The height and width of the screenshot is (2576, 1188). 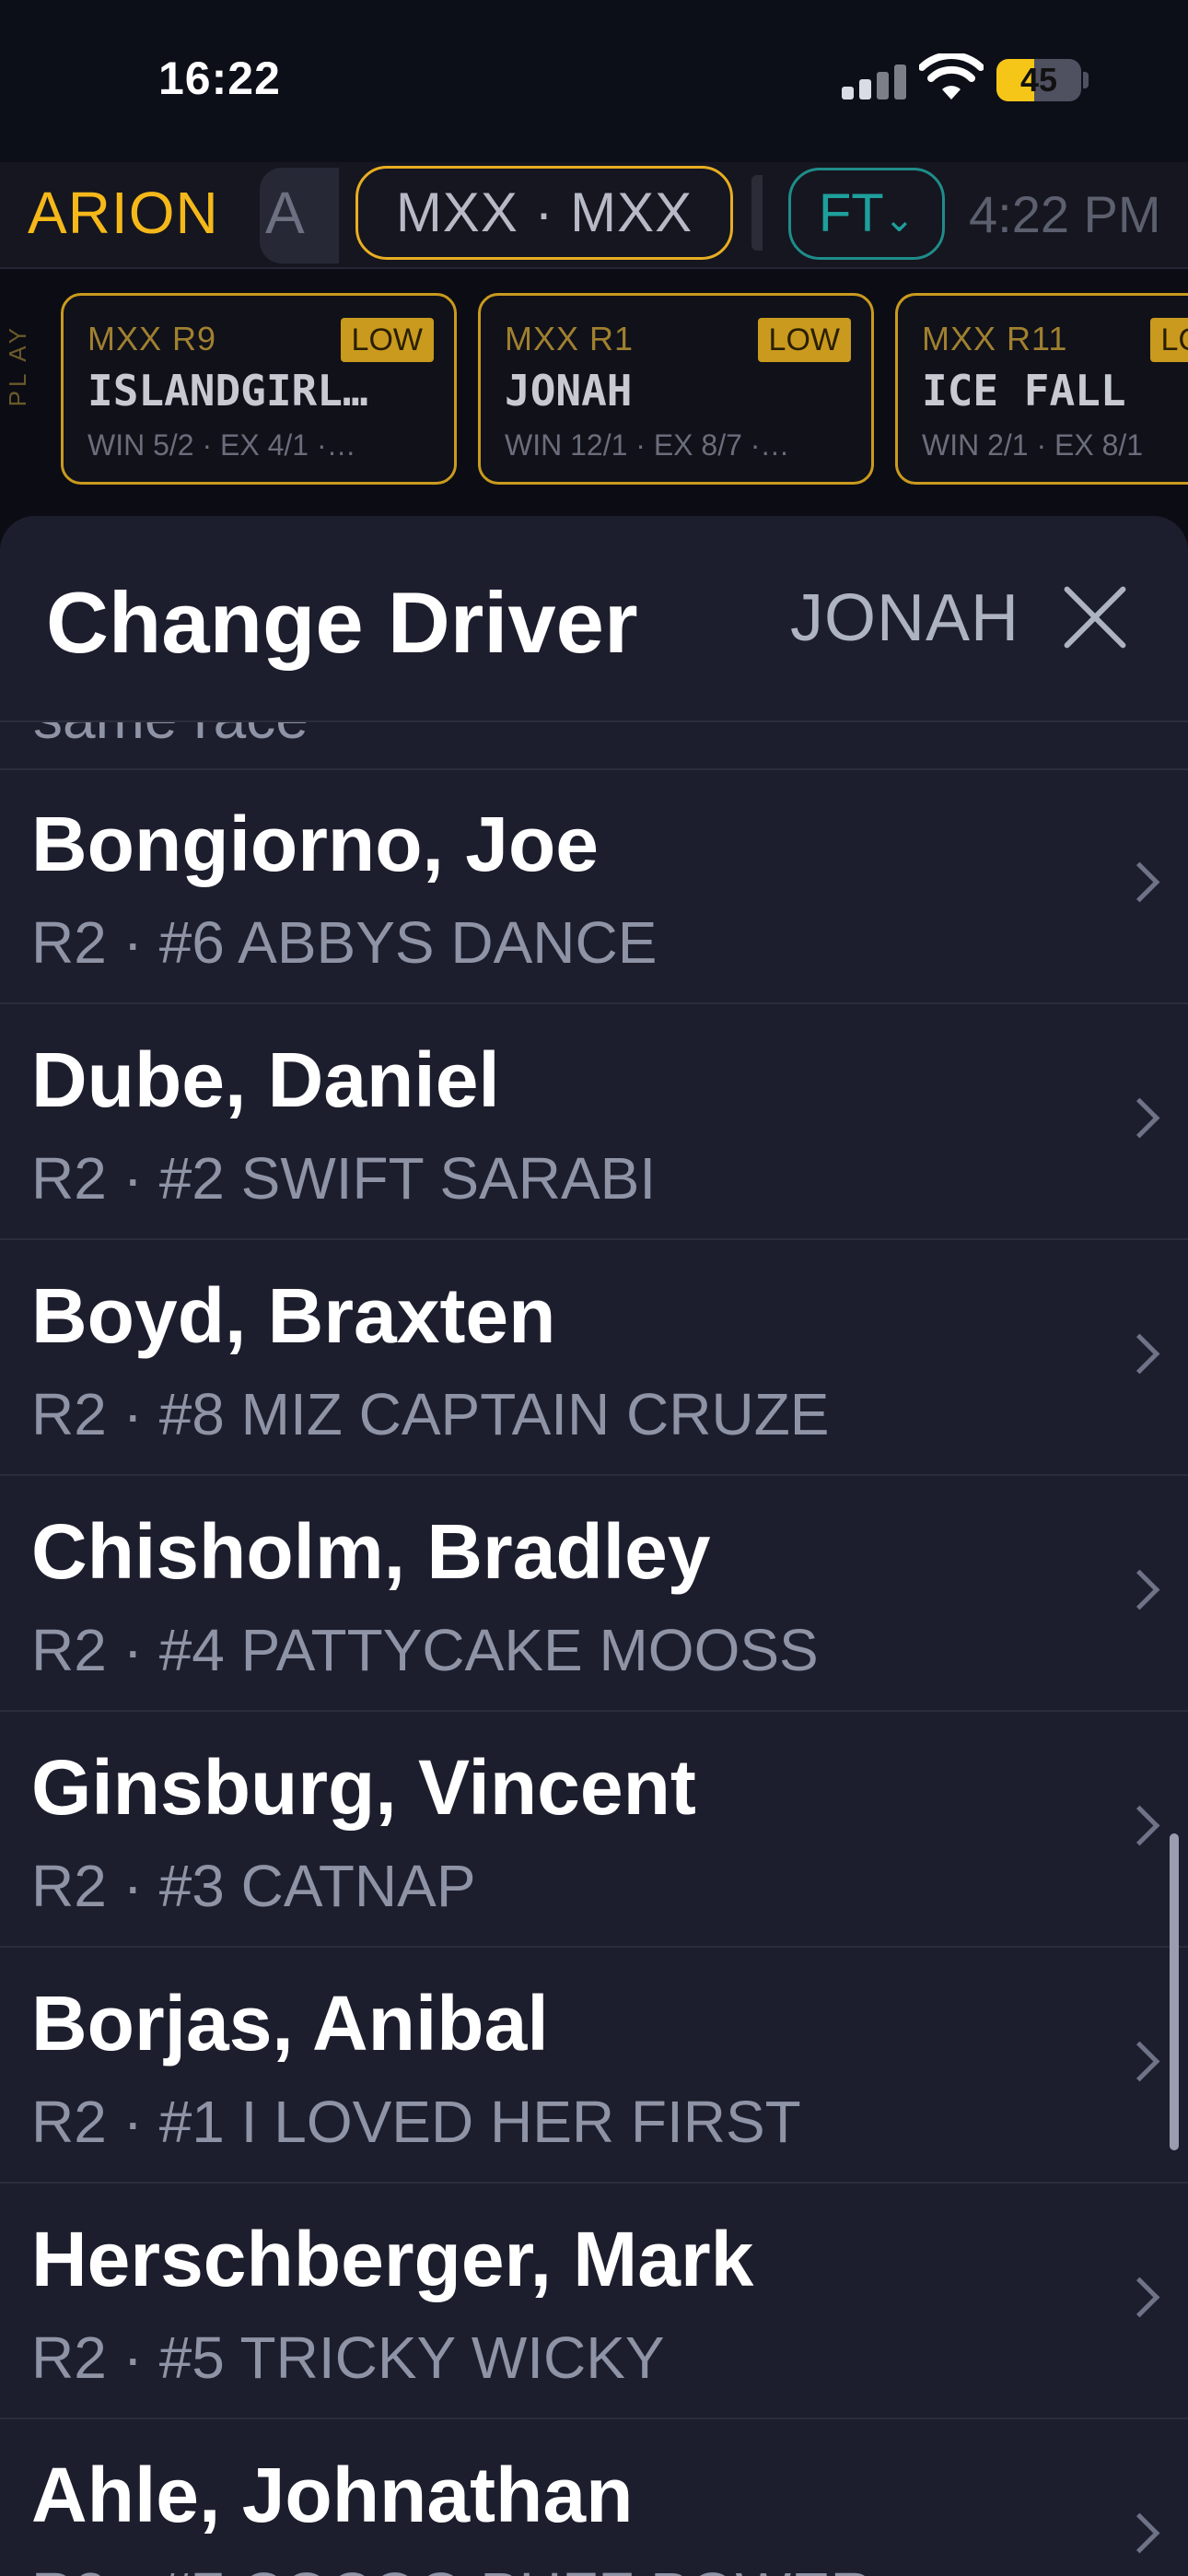 I want to click on driver-name: Herschberger, Mark, so click(x=393, y=2259).